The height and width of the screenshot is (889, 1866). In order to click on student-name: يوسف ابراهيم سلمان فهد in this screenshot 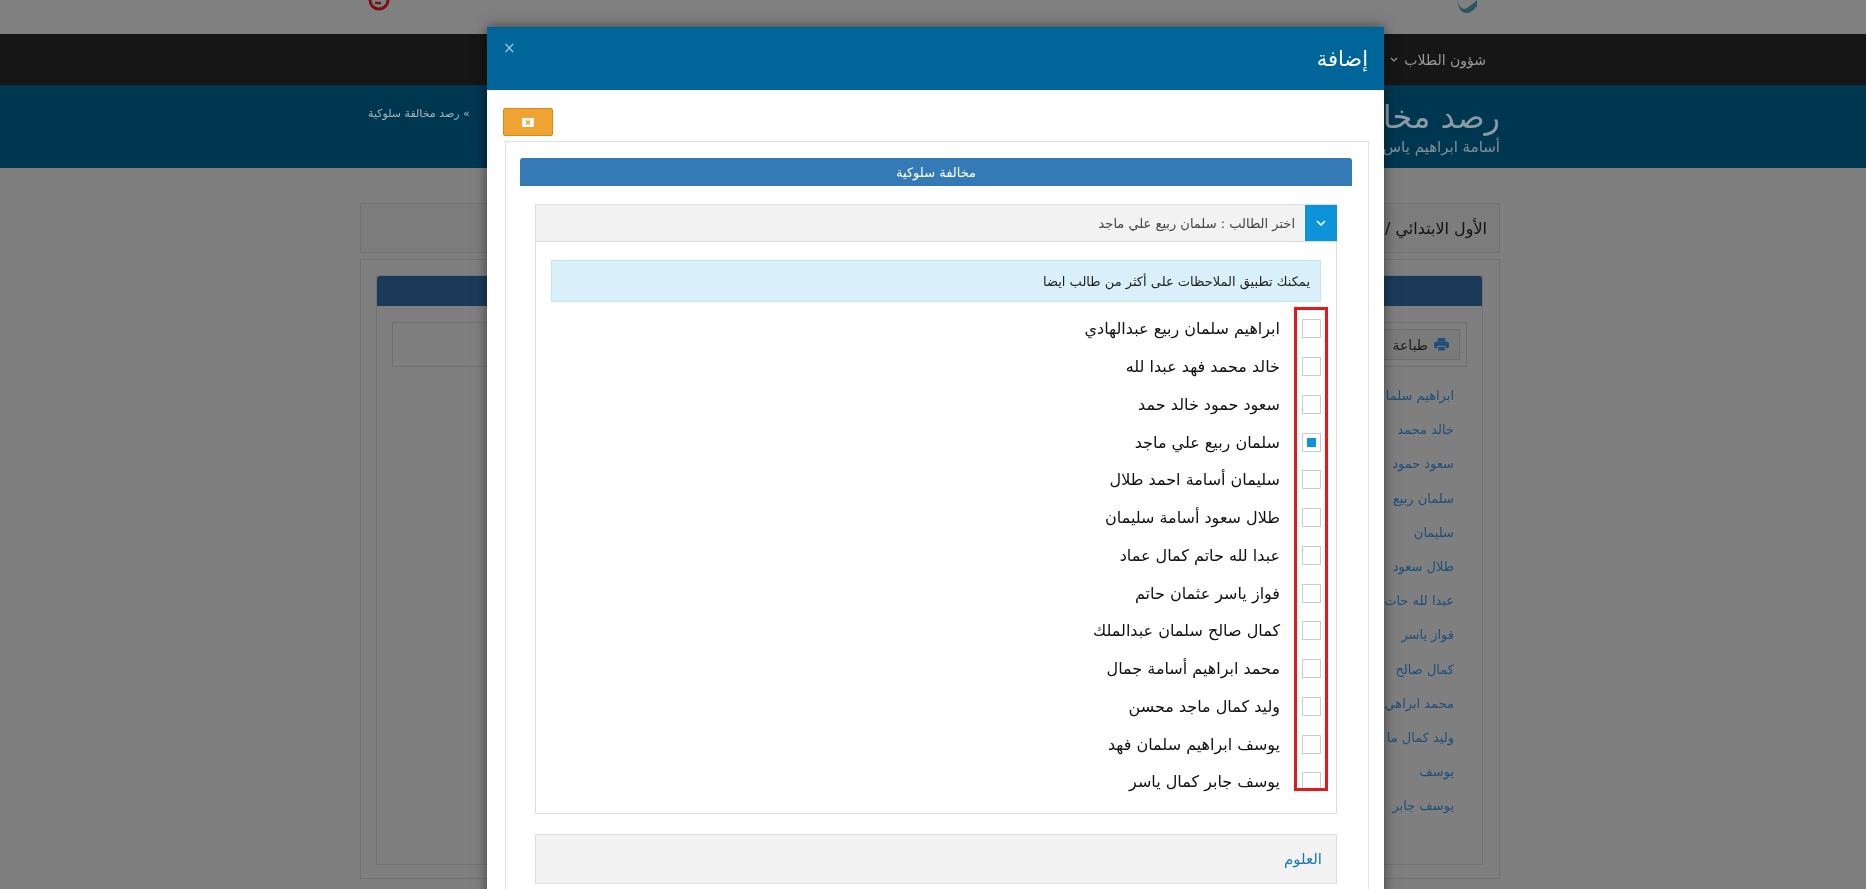, I will do `click(1193, 744)`.